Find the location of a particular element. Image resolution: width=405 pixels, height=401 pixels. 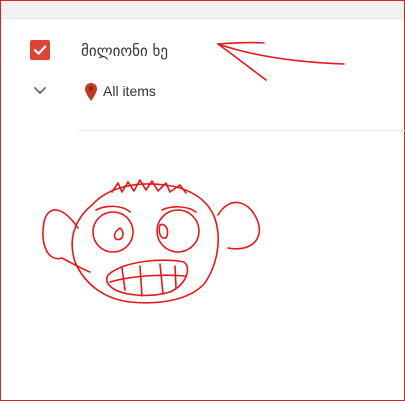

doodle-right-ear is located at coordinates (239, 225).